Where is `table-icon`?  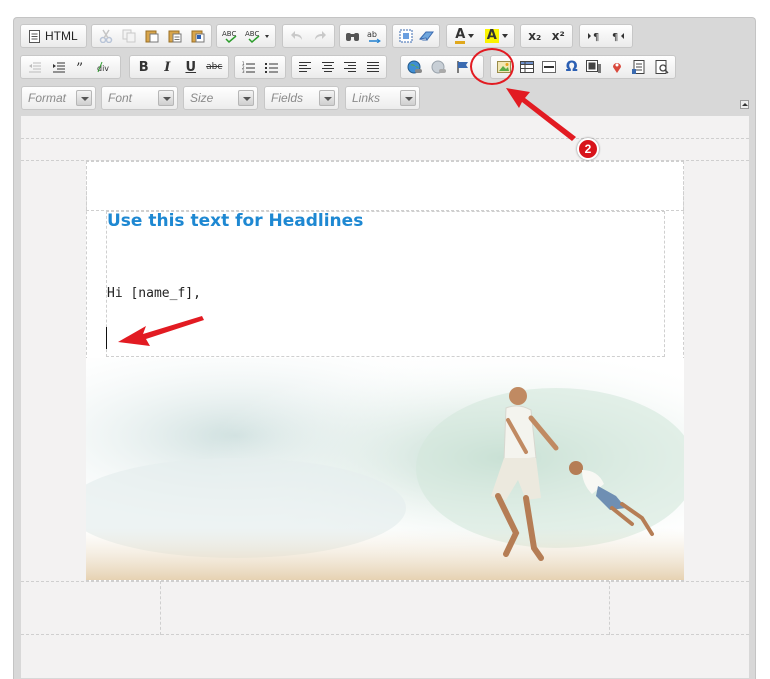
table-icon is located at coordinates (526, 67).